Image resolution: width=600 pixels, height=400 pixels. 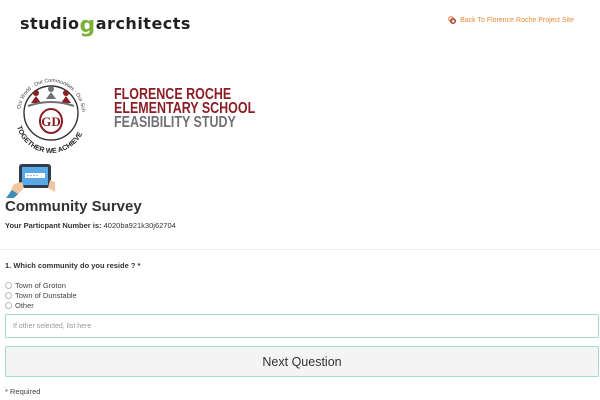 I want to click on back-link-label: Back To Florence Roche Project Site, so click(x=517, y=20).